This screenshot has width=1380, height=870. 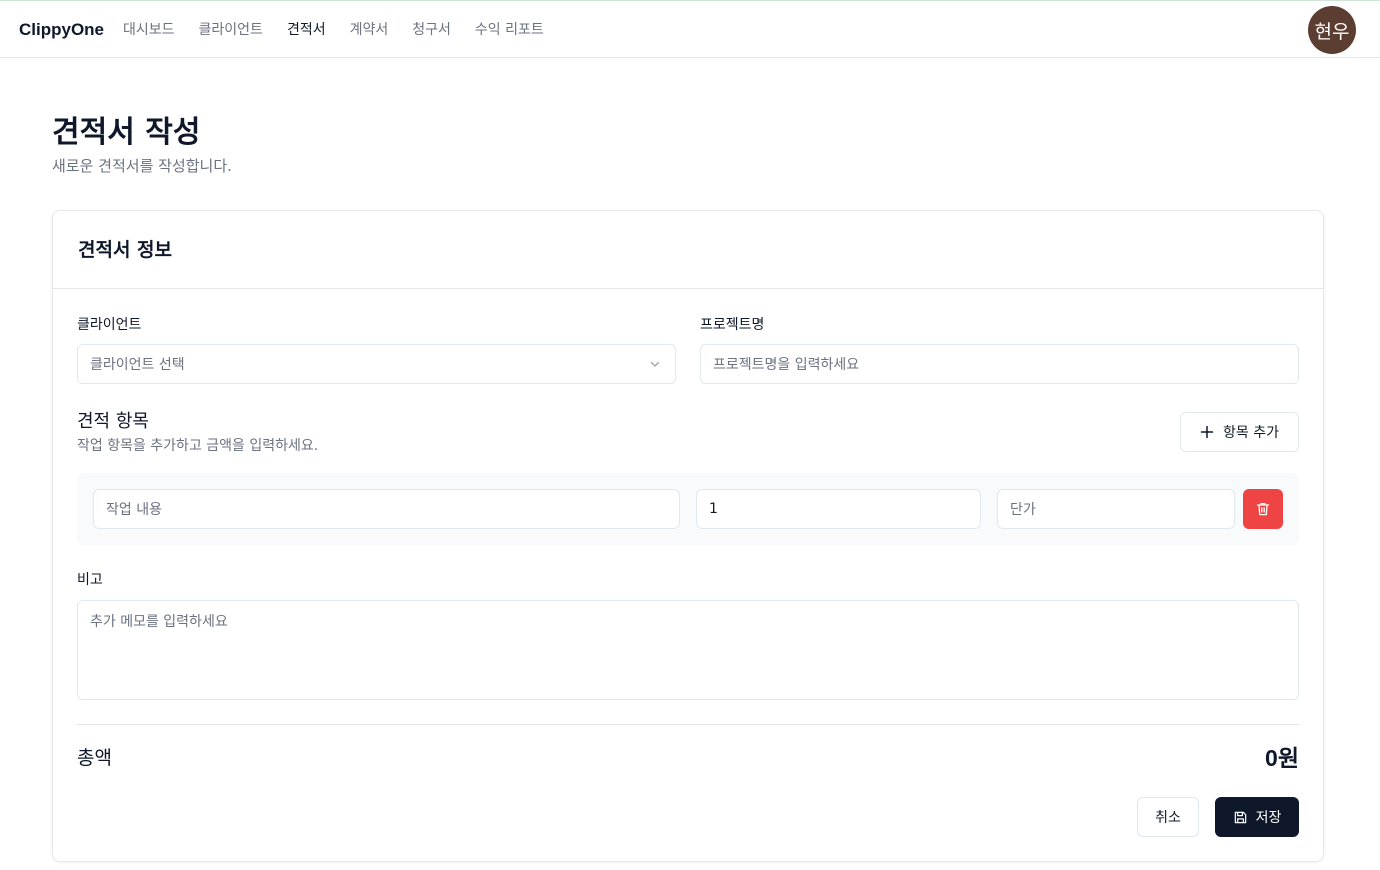 What do you see at coordinates (1240, 817) in the screenshot?
I see `save-icon` at bounding box center [1240, 817].